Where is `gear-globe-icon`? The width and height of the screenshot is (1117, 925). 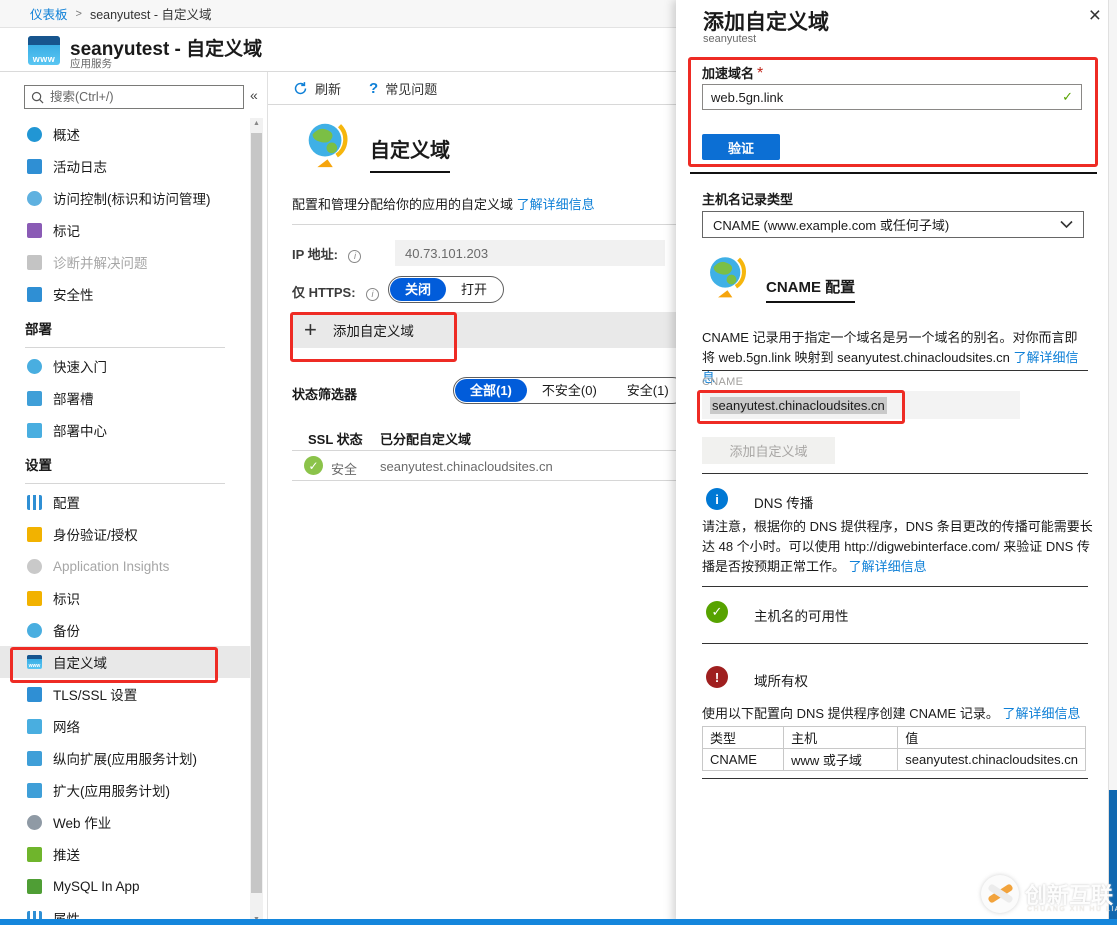 gear-globe-icon is located at coordinates (34, 822).